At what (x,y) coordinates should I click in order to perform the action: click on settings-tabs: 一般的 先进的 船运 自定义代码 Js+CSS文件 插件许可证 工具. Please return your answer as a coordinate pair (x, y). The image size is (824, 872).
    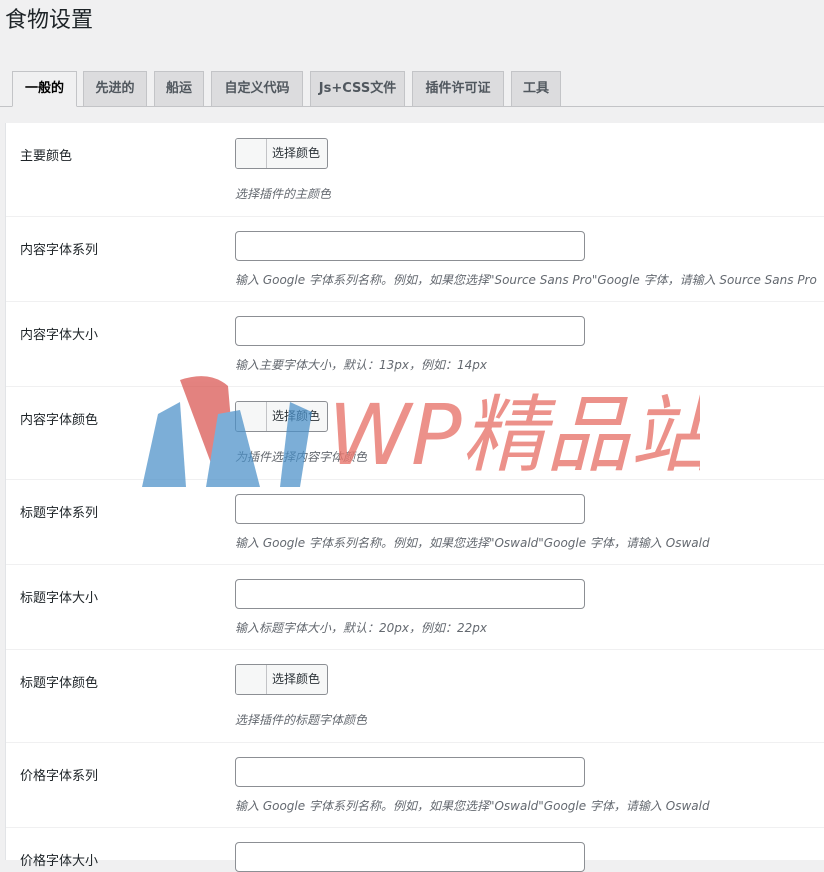
    Looking at the image, I should click on (412, 89).